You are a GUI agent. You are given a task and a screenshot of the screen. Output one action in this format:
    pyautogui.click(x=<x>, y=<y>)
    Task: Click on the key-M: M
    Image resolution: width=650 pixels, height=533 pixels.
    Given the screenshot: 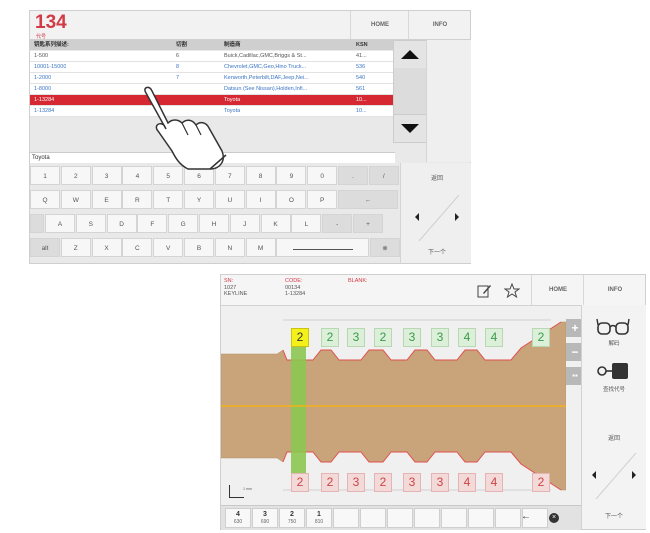 What is the action you would take?
    pyautogui.click(x=260, y=247)
    